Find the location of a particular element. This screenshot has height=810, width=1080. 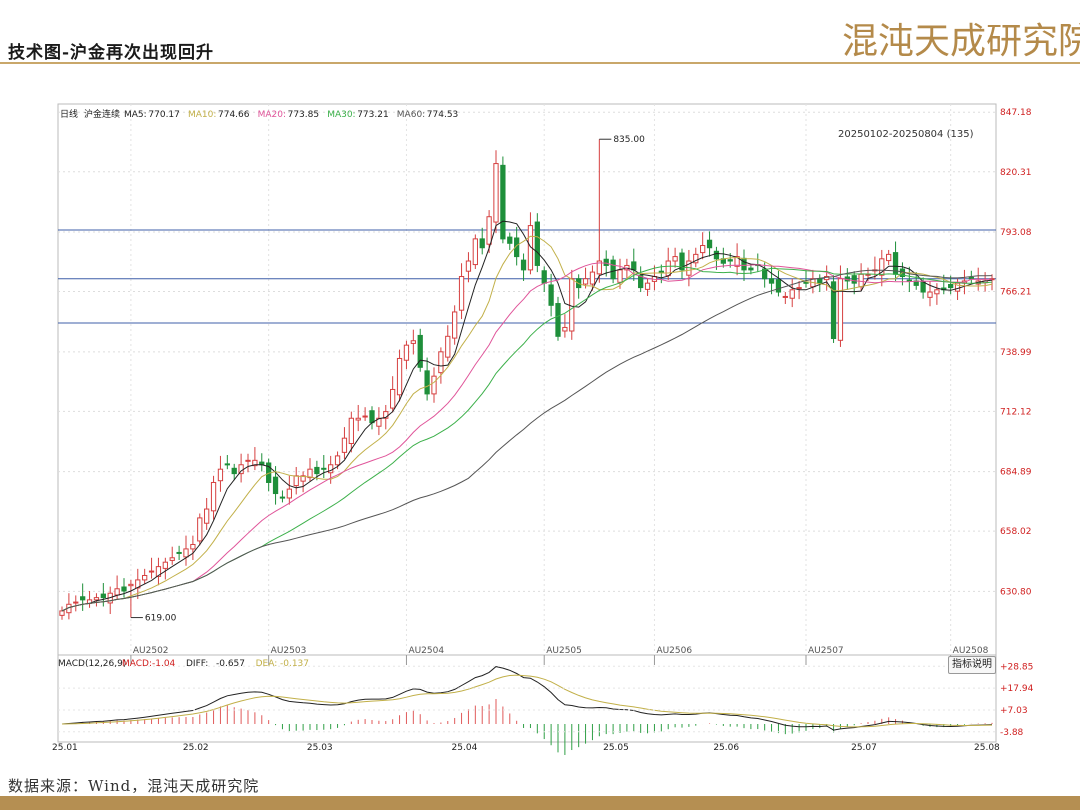

macd-legend-value: -0.137 is located at coordinates (294, 664).